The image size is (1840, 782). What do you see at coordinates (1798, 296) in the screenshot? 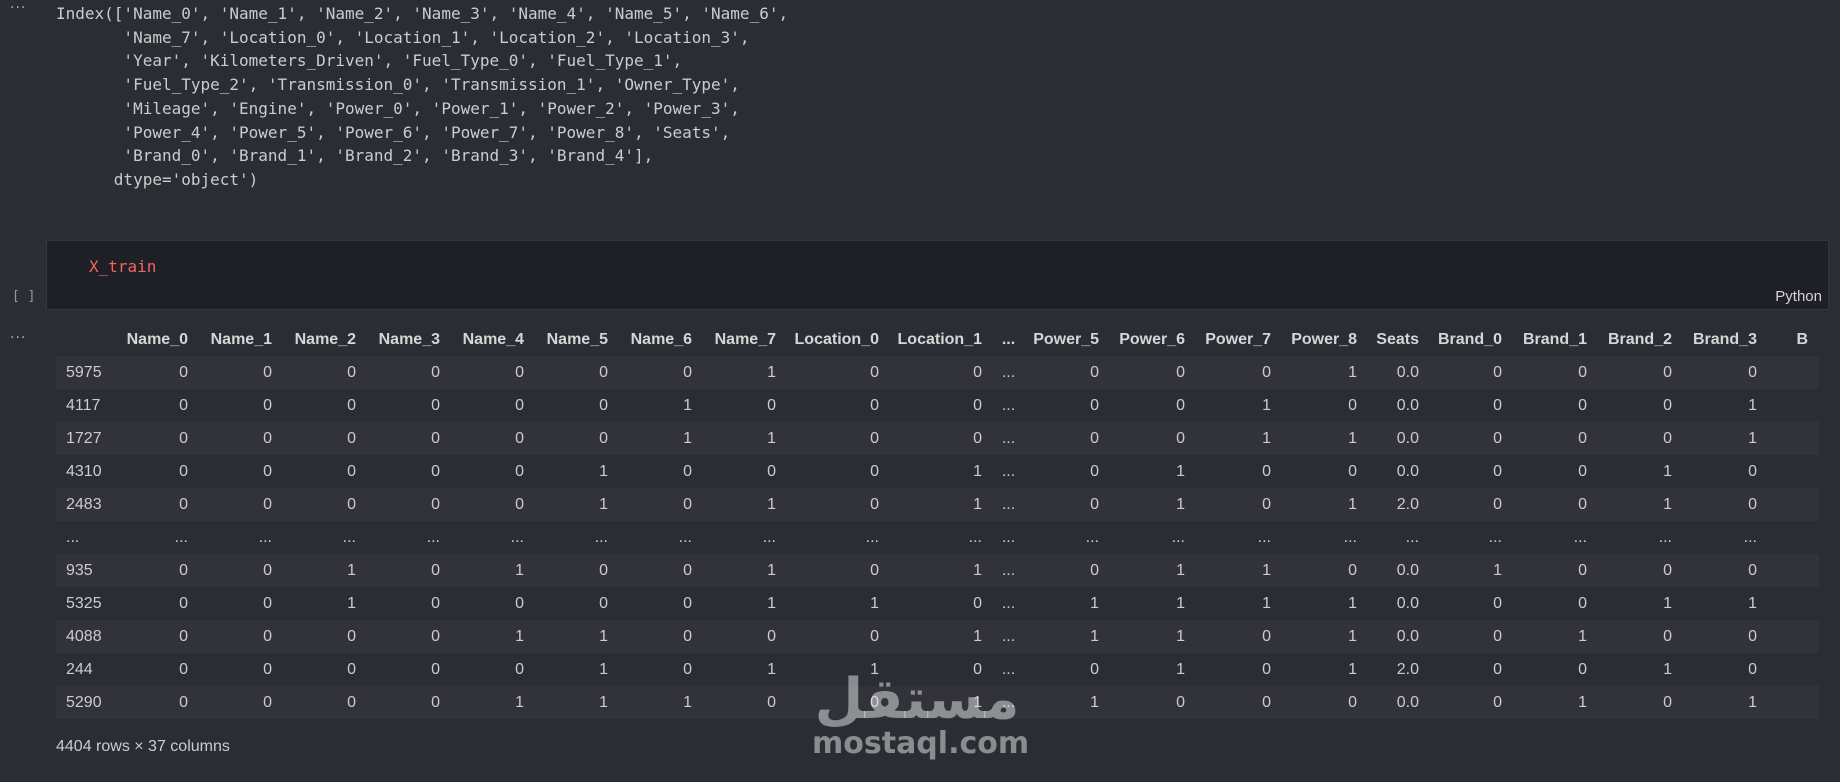
I see `cell-language-label: Python` at bounding box center [1798, 296].